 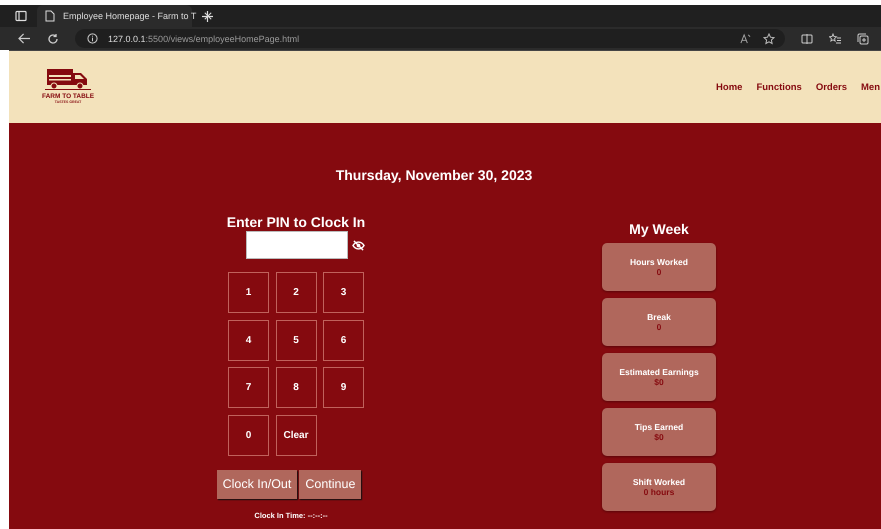 I want to click on keypad-key: 4, so click(x=248, y=340).